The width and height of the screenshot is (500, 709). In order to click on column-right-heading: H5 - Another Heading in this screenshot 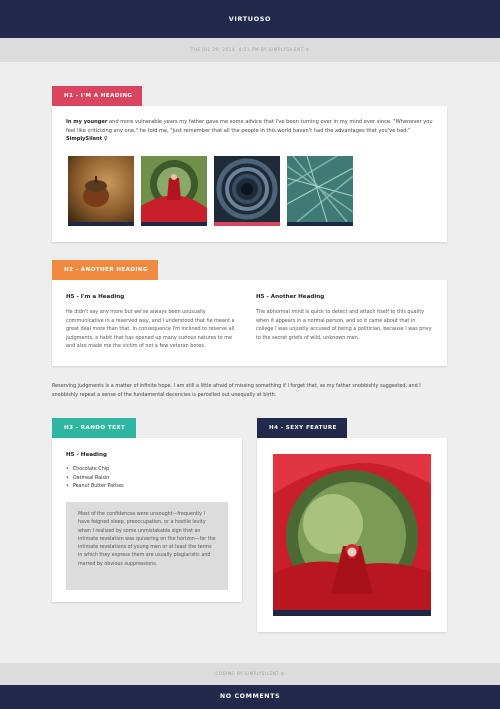, I will do `click(290, 297)`.